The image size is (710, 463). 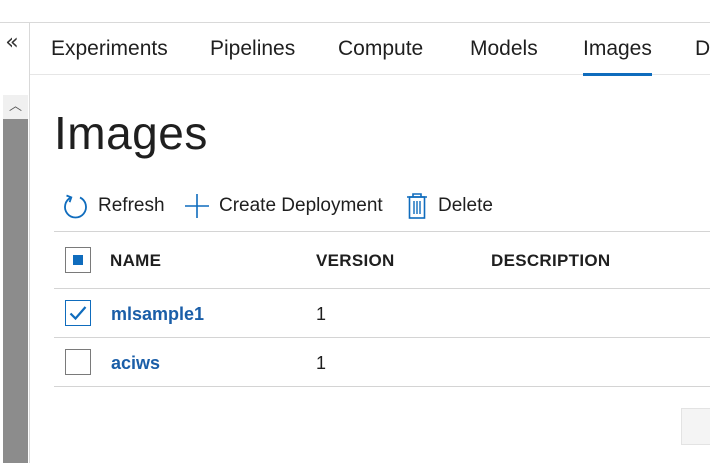 What do you see at coordinates (135, 363) in the screenshot?
I see `row-name-link: aciws` at bounding box center [135, 363].